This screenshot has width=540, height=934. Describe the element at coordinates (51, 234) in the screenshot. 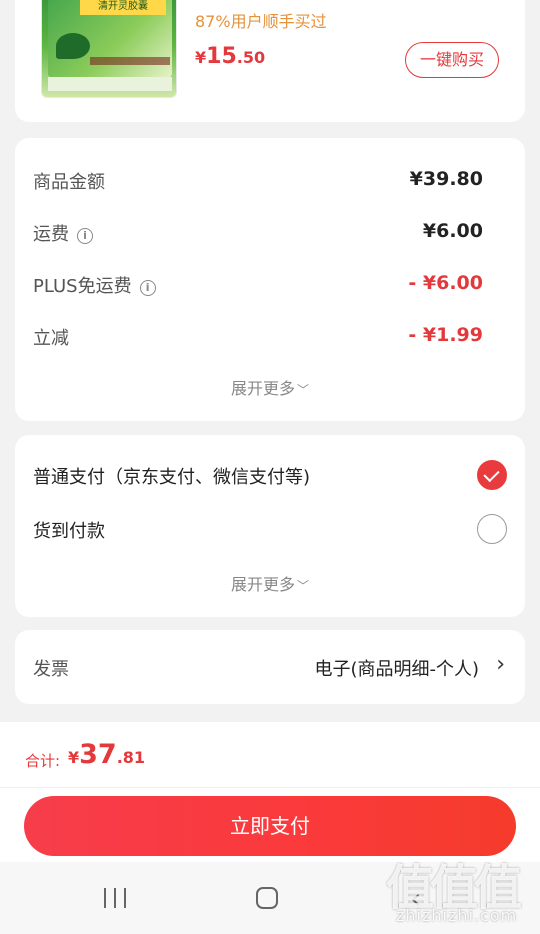

I see `fee-label-text: 运费` at that location.